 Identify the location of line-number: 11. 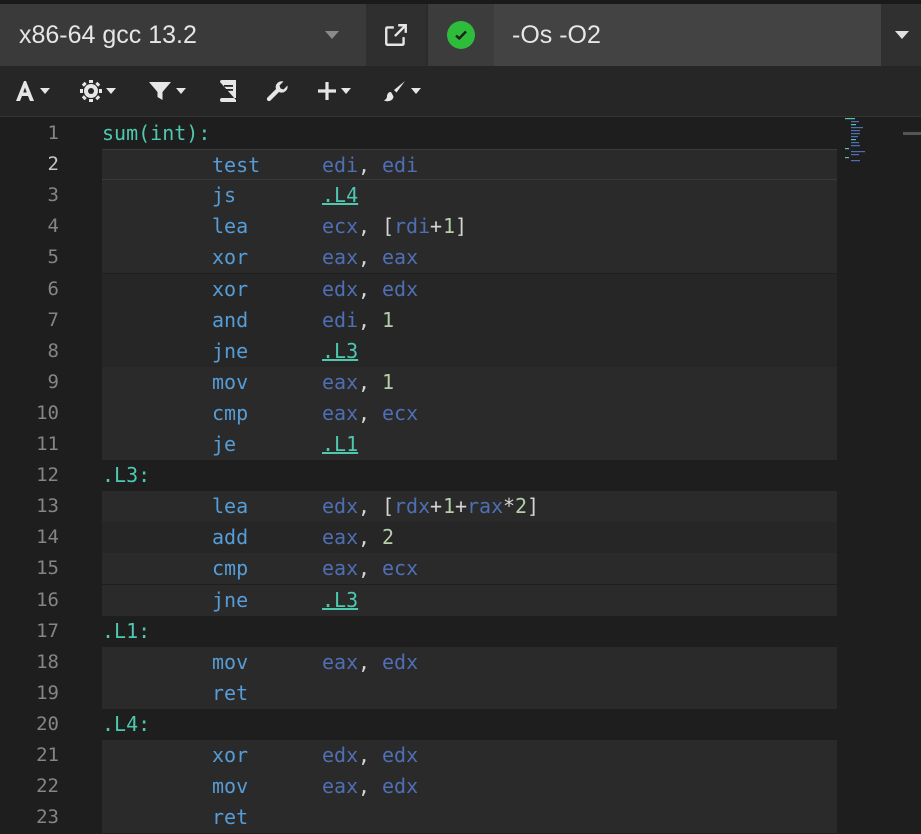
(47, 444).